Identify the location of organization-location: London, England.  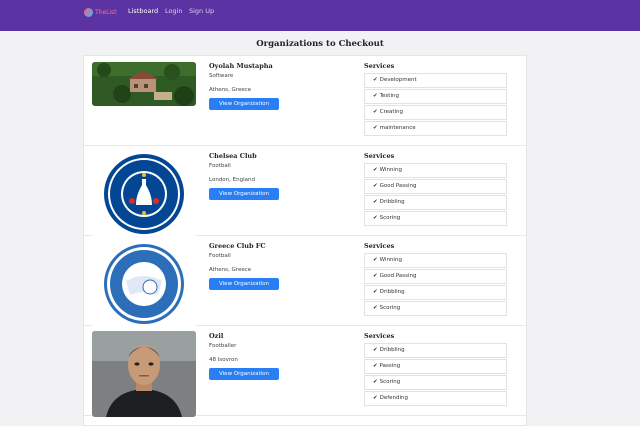
(232, 180).